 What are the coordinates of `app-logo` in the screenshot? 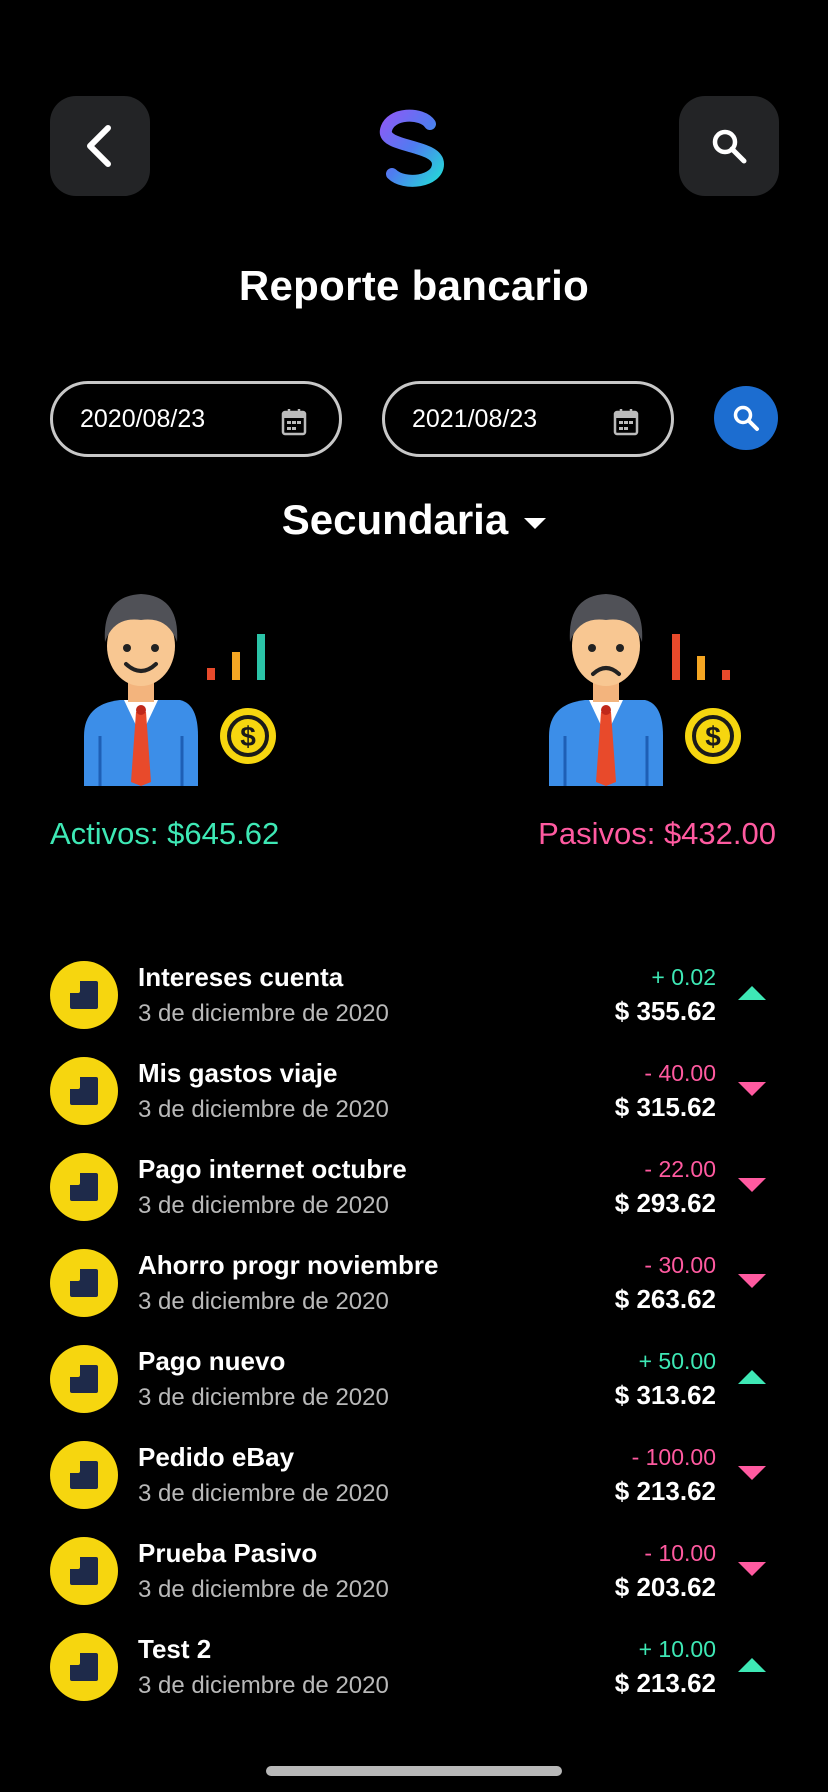 It's located at (412, 146).